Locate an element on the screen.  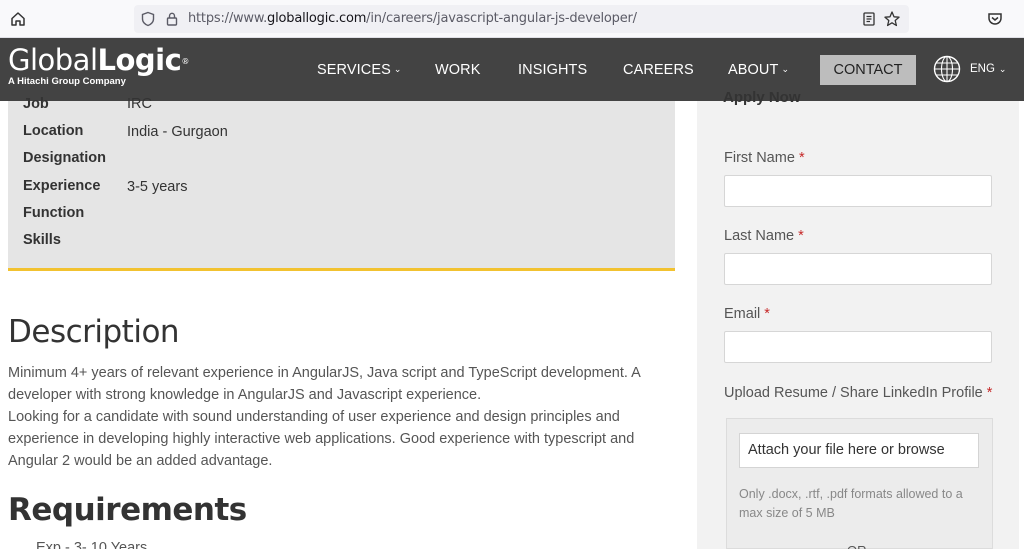
nav-insights-label: INSIGHTS is located at coordinates (553, 70).